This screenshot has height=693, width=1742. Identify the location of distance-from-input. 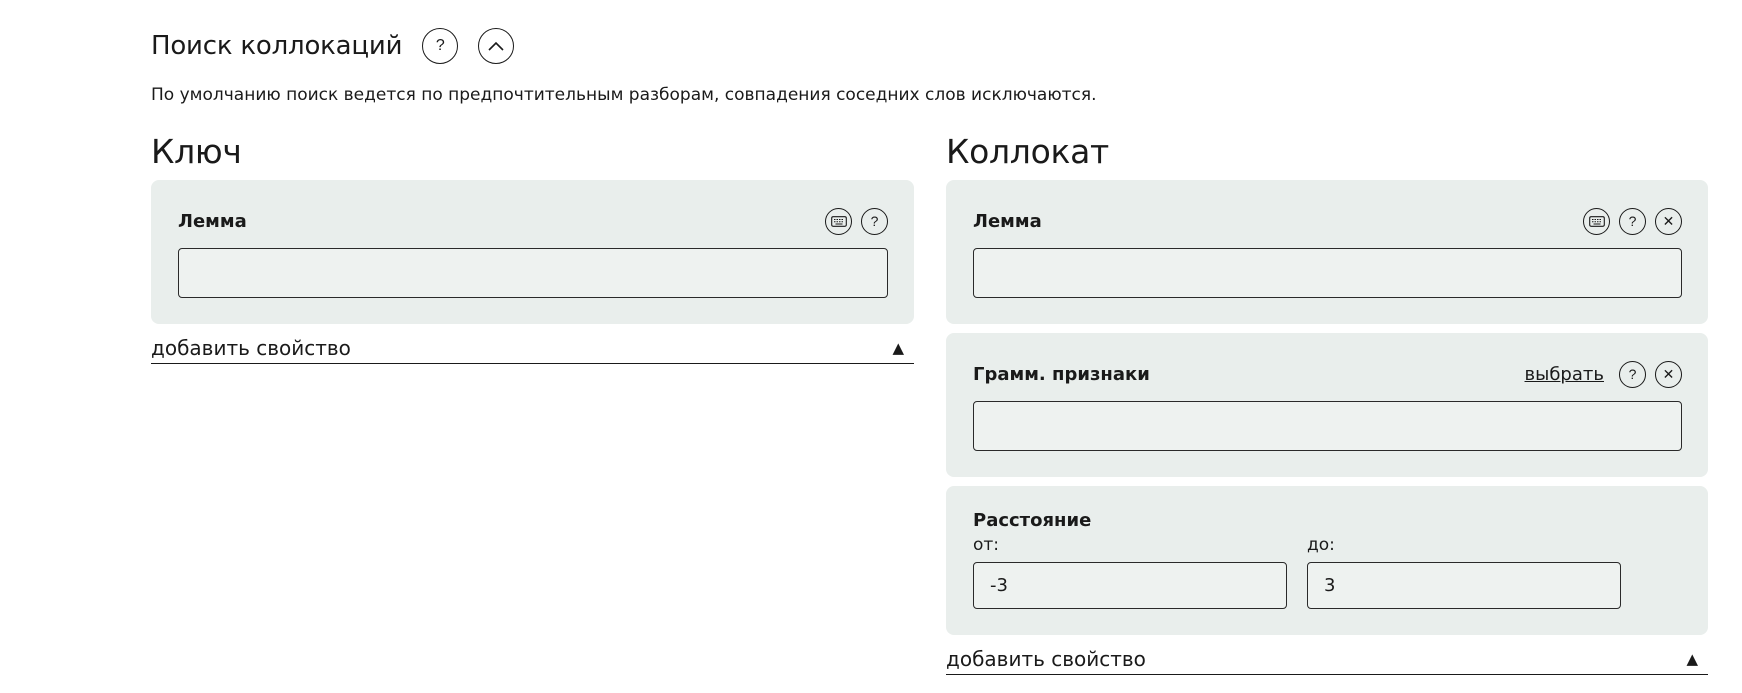
(1130, 585).